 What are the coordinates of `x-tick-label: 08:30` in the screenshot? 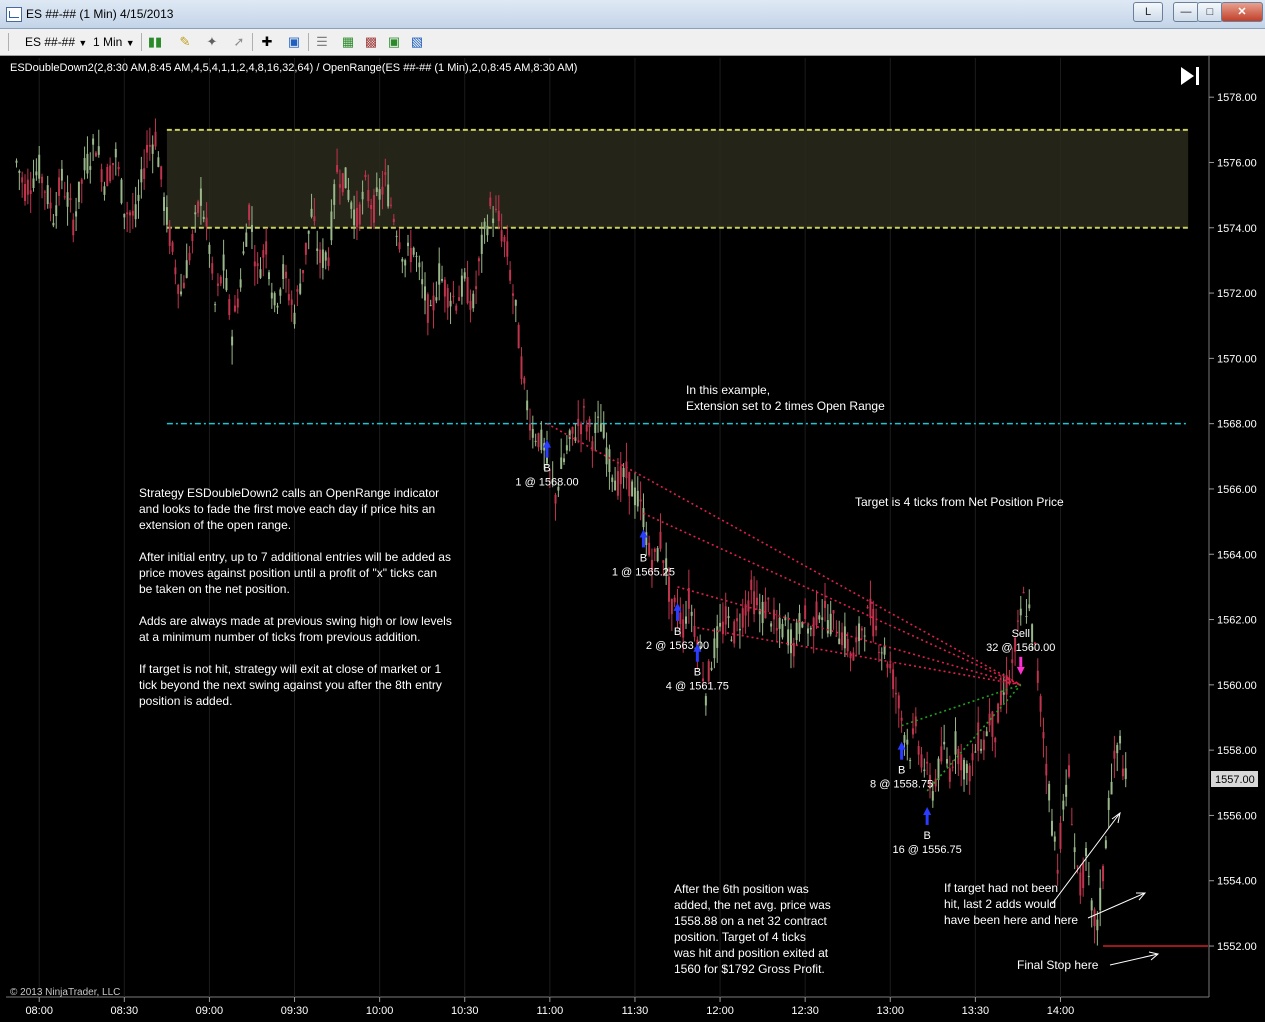 It's located at (125, 1011).